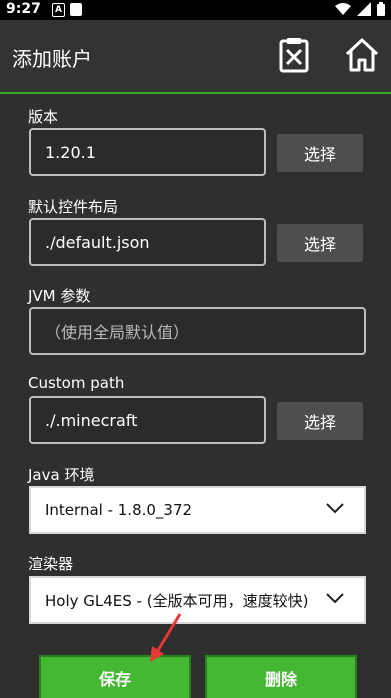 This screenshot has height=698, width=391. What do you see at coordinates (177, 600) in the screenshot?
I see `renderer-selected: Holy GL4ES - (全版本可用，速度较快)` at bounding box center [177, 600].